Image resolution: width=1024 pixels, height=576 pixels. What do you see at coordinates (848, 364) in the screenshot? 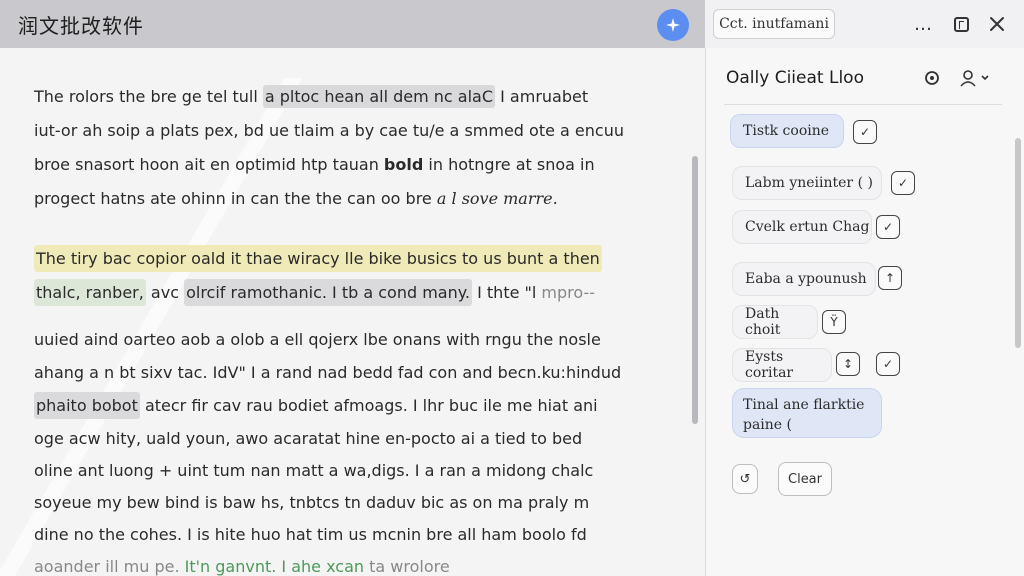
I see `comment-icon: ↕` at bounding box center [848, 364].